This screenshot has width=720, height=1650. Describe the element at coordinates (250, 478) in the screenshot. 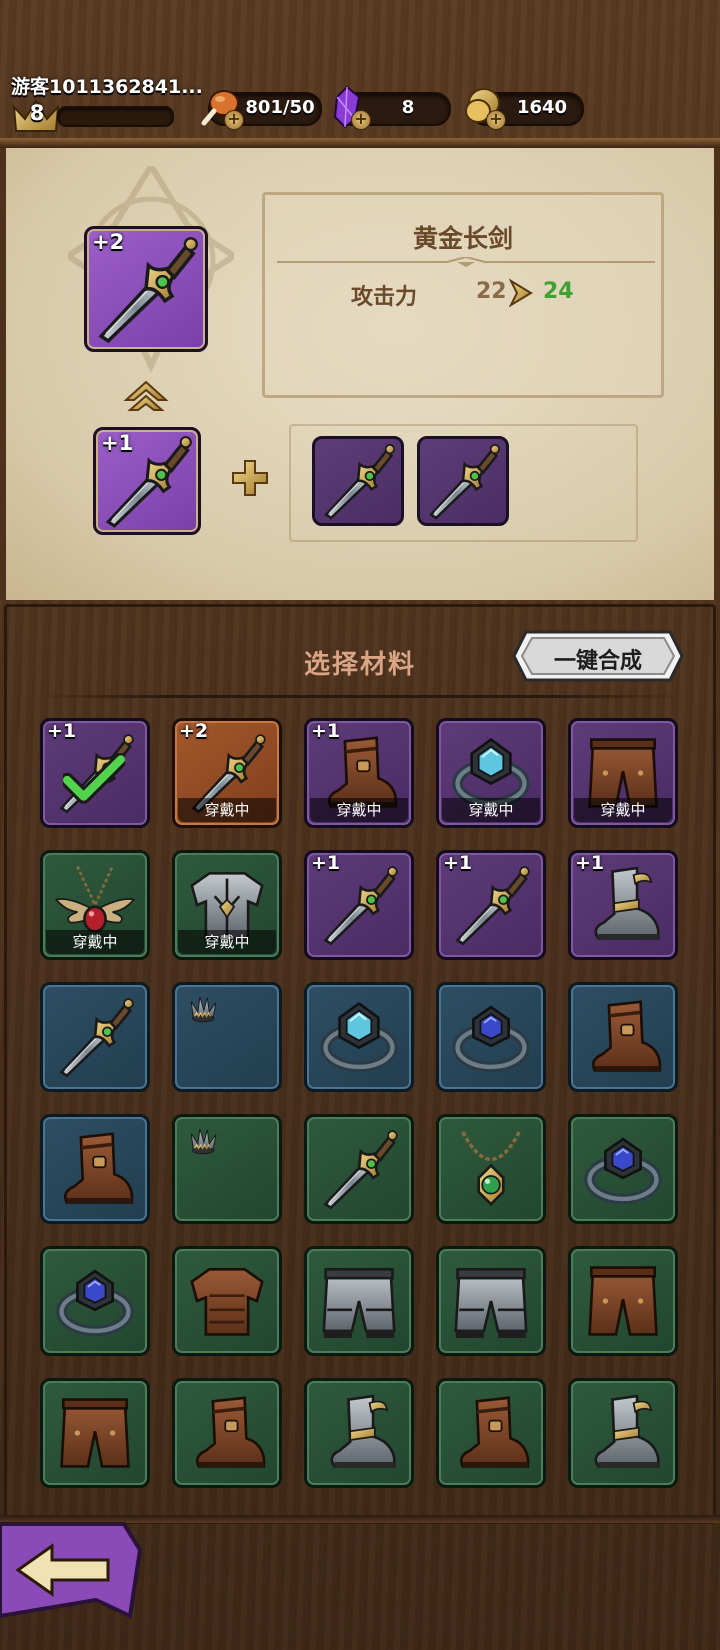

I see `plus-icon` at that location.